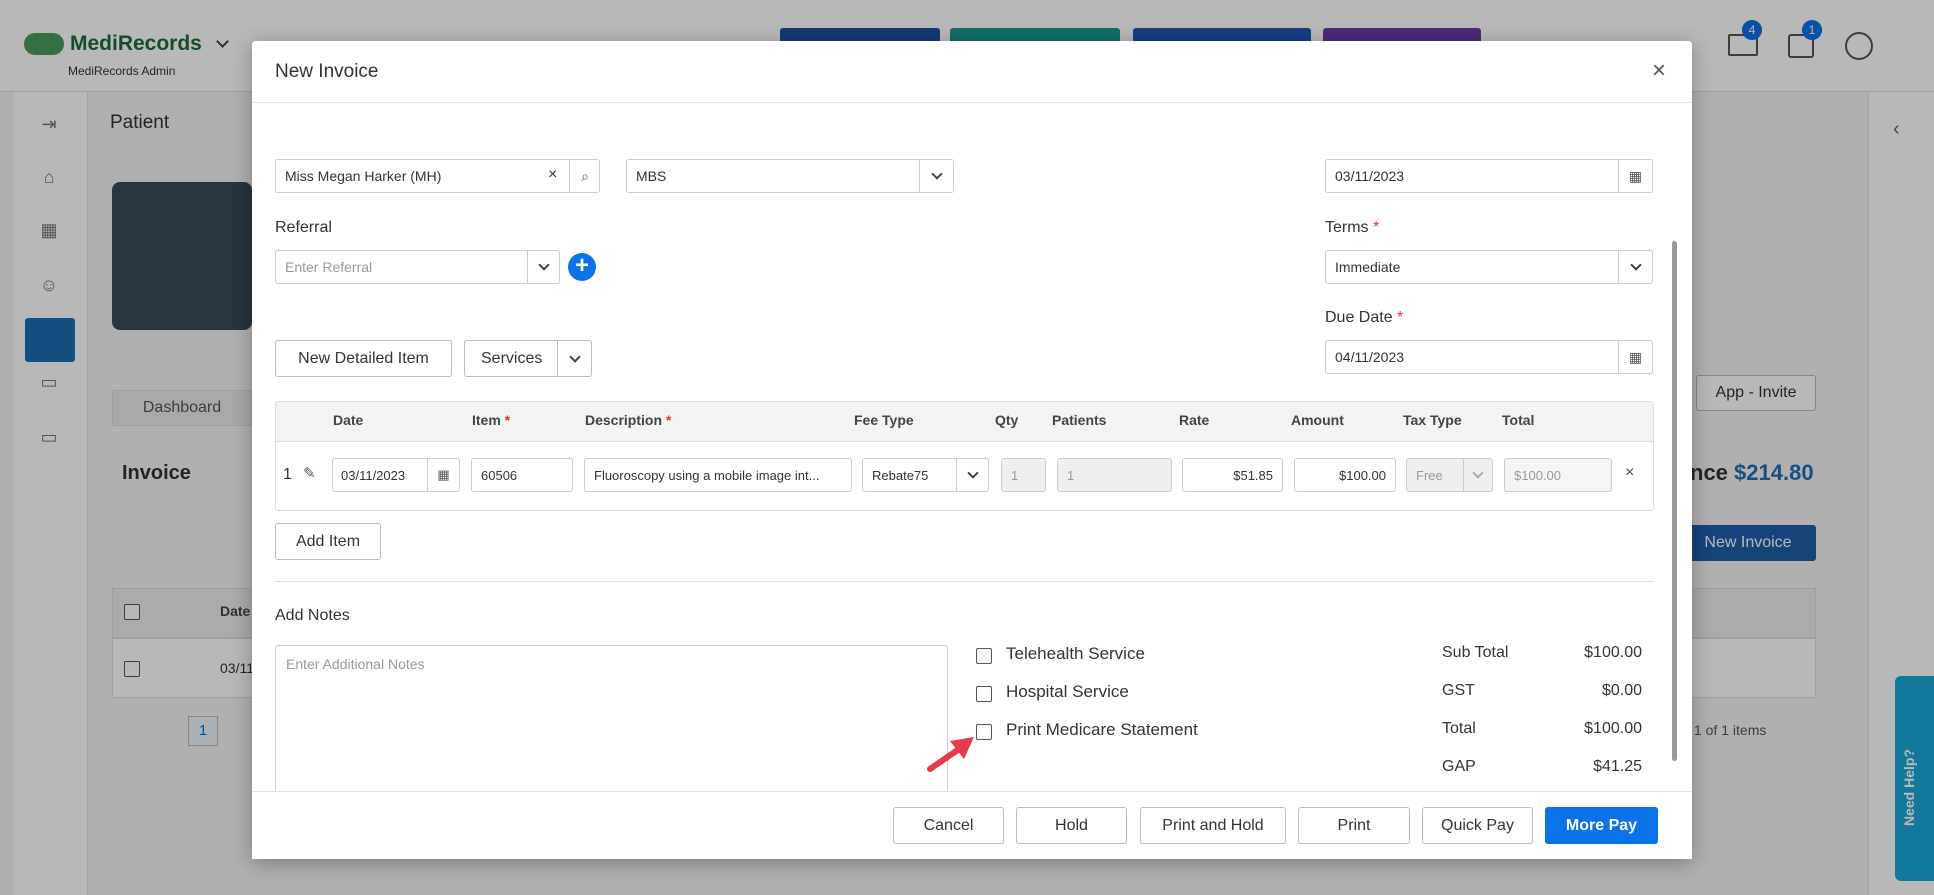 This screenshot has height=895, width=1934. Describe the element at coordinates (1114, 475) in the screenshot. I see `patients-input: 1` at that location.